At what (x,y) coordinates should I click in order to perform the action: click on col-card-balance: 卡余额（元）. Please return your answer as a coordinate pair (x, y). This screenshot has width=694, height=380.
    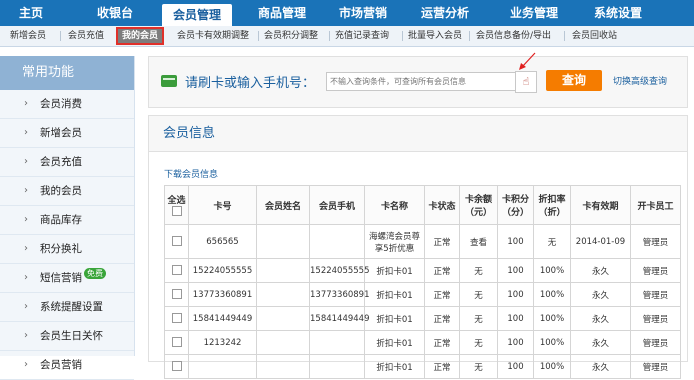
    Looking at the image, I should click on (478, 205).